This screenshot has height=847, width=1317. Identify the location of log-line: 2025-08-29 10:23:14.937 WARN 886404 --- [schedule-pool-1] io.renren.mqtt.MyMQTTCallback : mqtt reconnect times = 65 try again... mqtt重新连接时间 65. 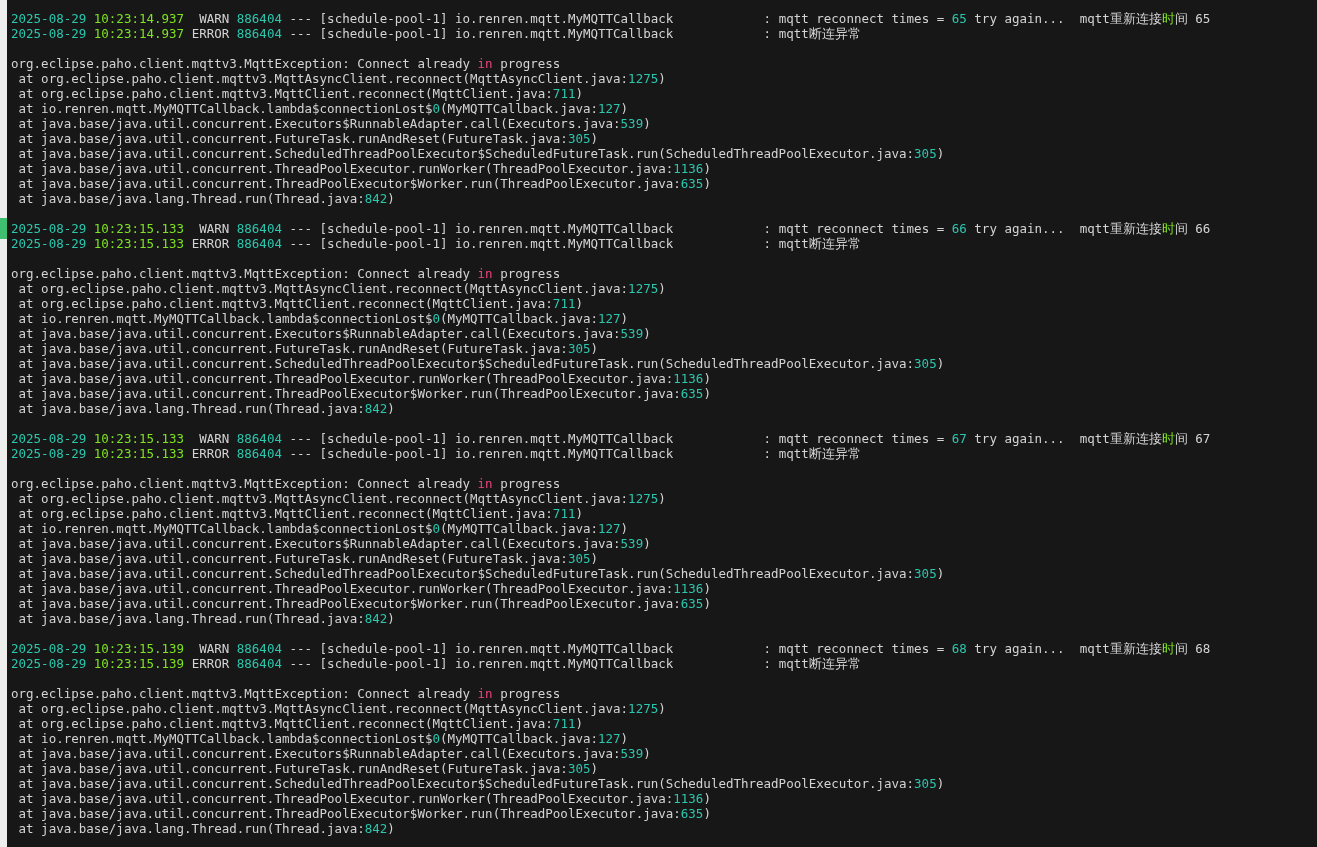
(611, 18).